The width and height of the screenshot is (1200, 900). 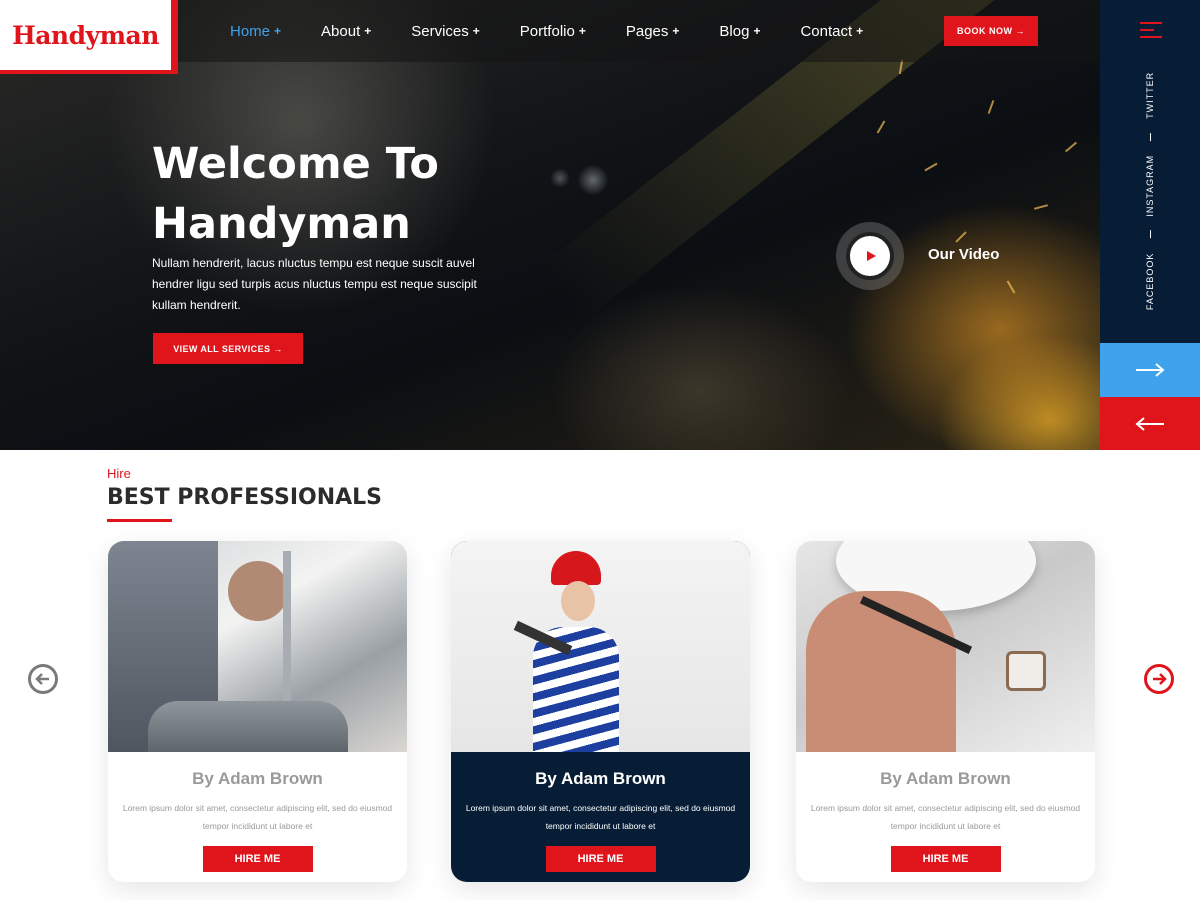 I want to click on nav-label: Portfolio, so click(x=547, y=31).